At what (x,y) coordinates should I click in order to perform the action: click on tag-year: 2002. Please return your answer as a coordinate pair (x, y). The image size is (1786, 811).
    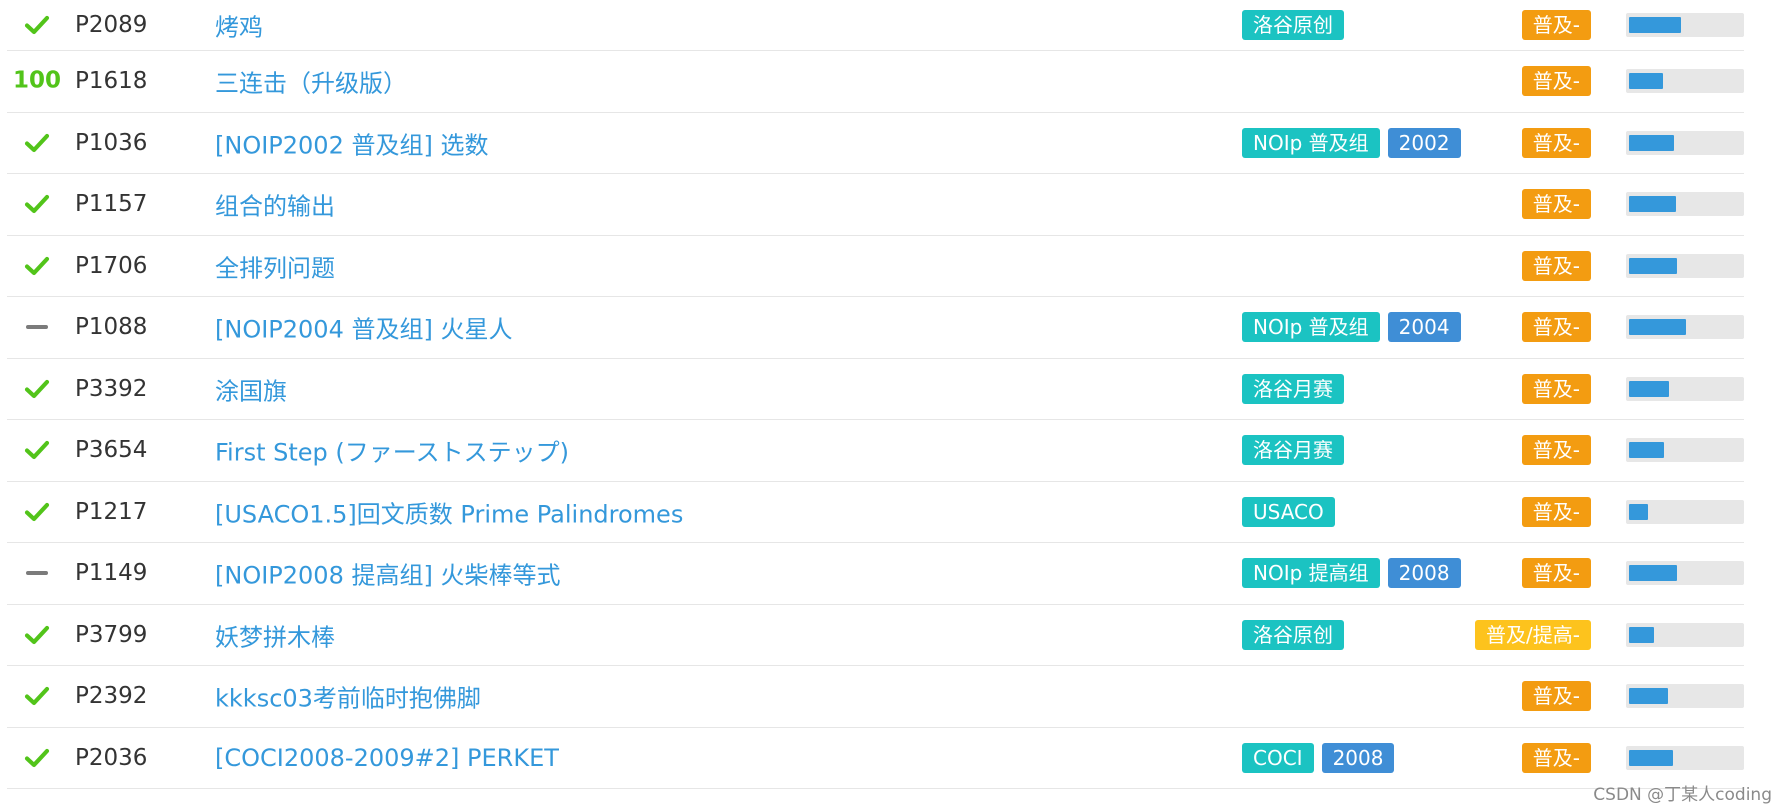
    Looking at the image, I should click on (1424, 142).